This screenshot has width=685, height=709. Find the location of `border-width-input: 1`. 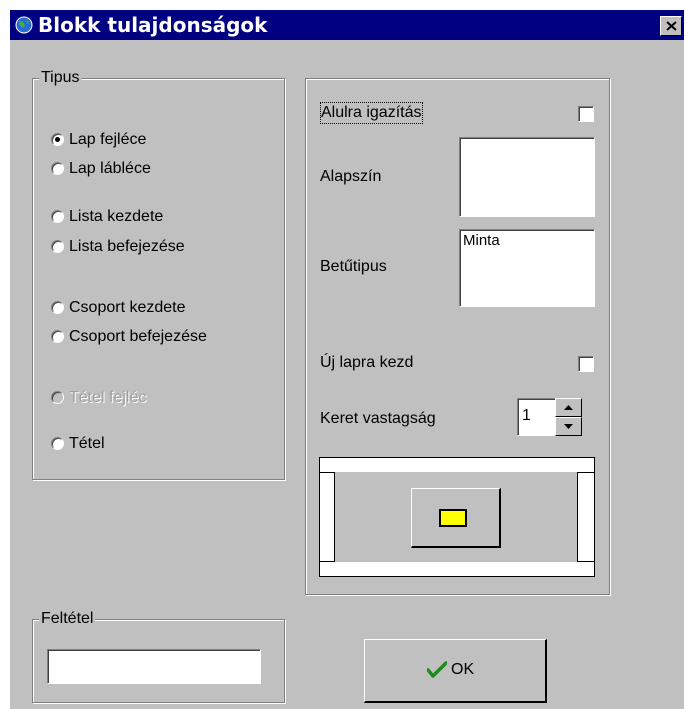

border-width-input: 1 is located at coordinates (537, 417).